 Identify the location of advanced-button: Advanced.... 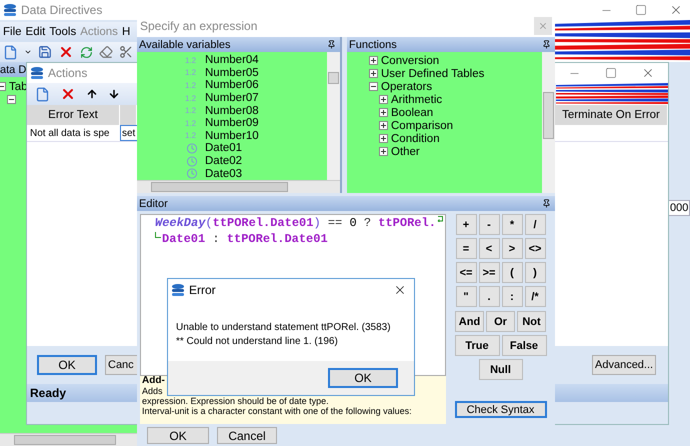
(624, 365).